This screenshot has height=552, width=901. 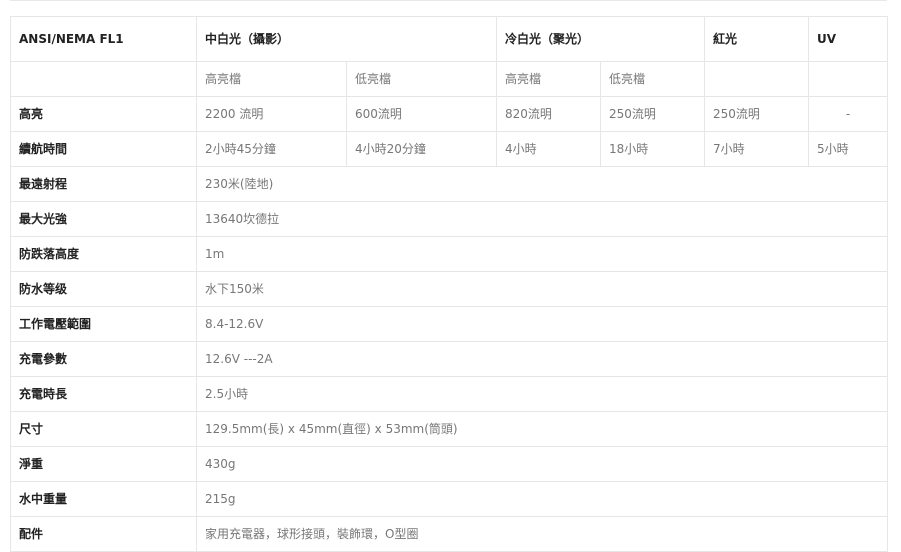 What do you see at coordinates (103, 359) in the screenshot?
I see `row-label: 充電參數` at bounding box center [103, 359].